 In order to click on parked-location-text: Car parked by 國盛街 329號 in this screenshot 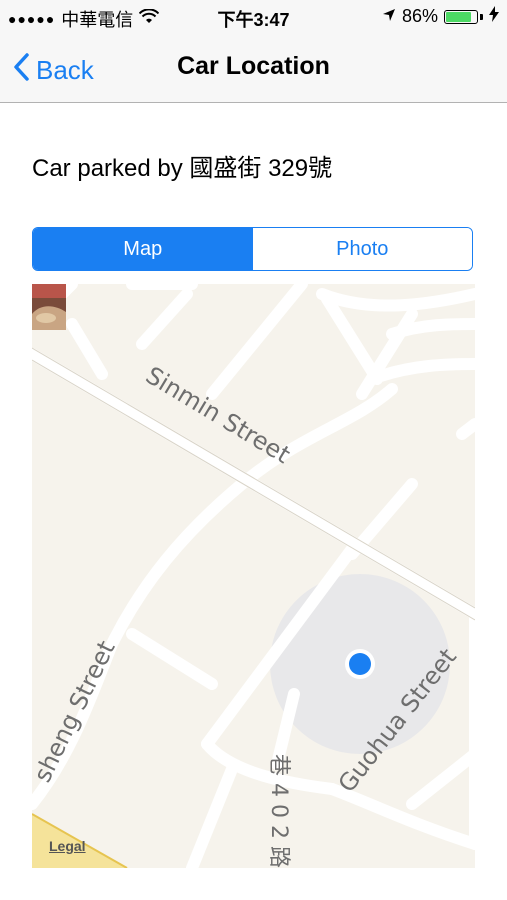, I will do `click(182, 168)`.